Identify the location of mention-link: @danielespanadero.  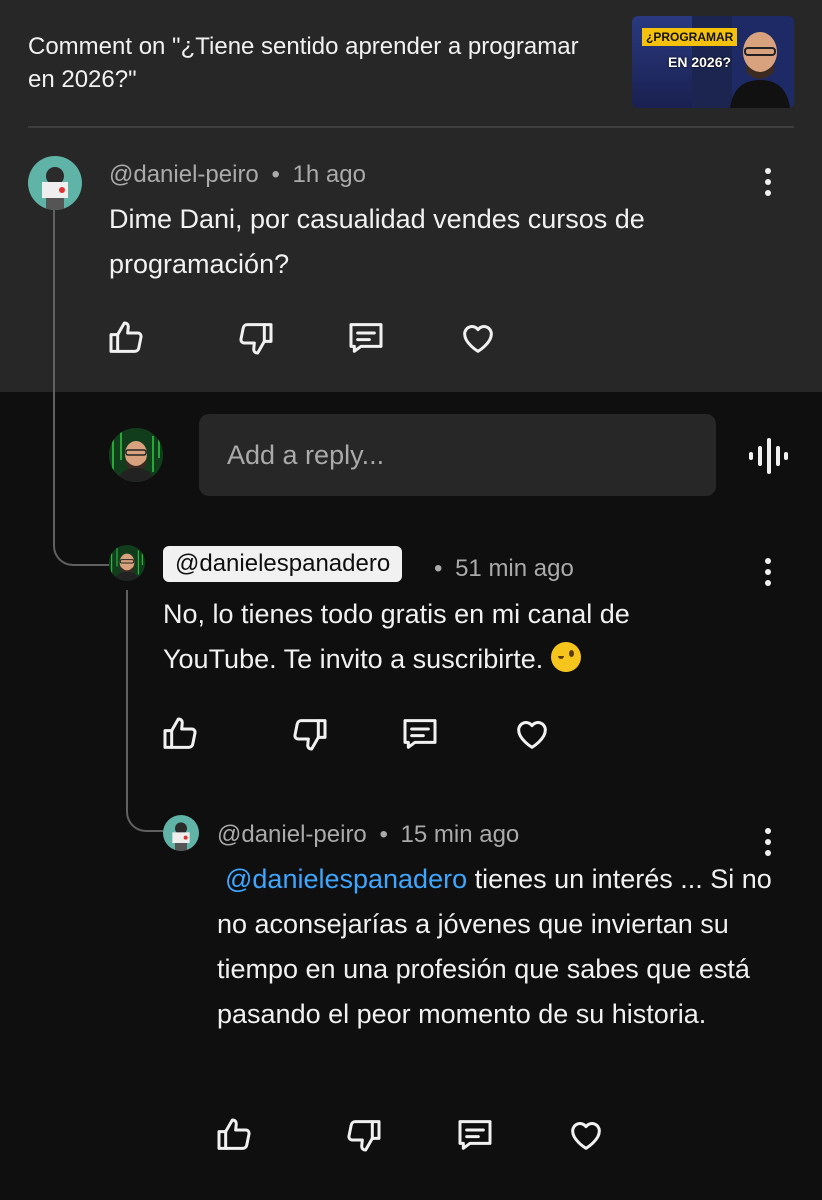
(346, 879).